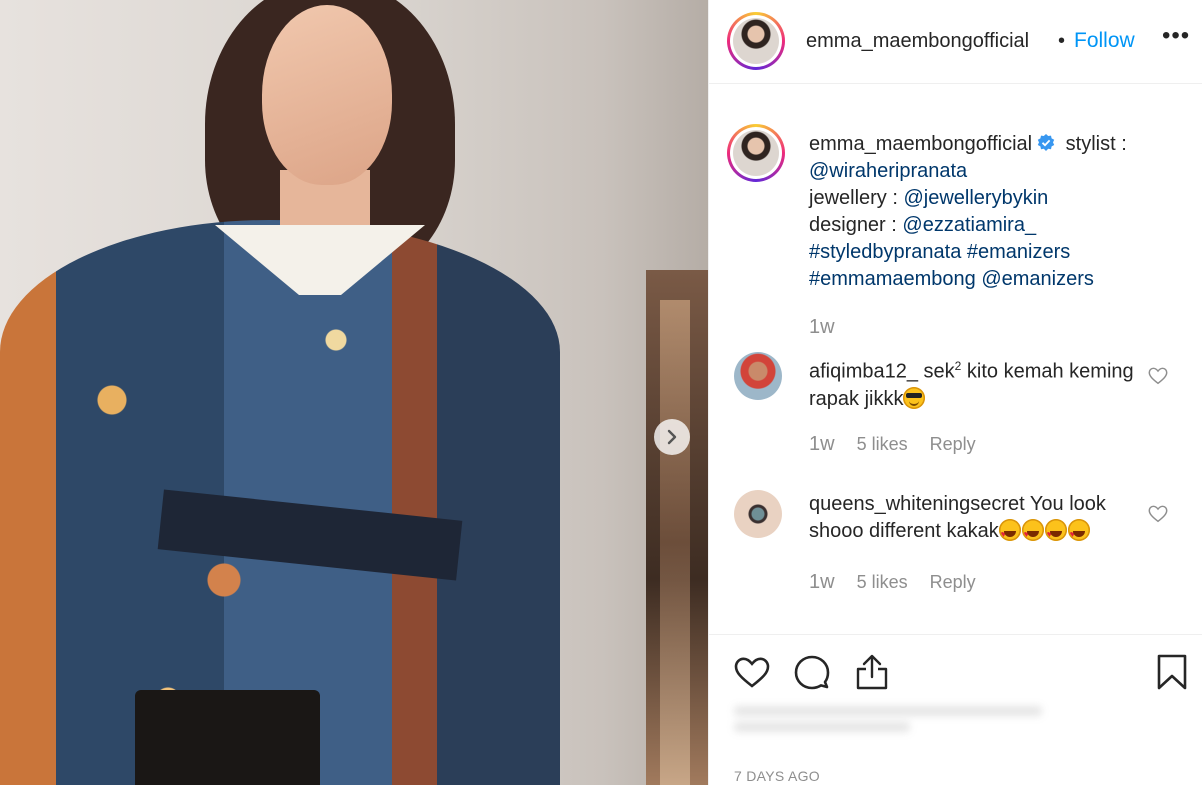 The width and height of the screenshot is (1202, 785). I want to click on mention-link: @jewellerybykin, so click(975, 198).